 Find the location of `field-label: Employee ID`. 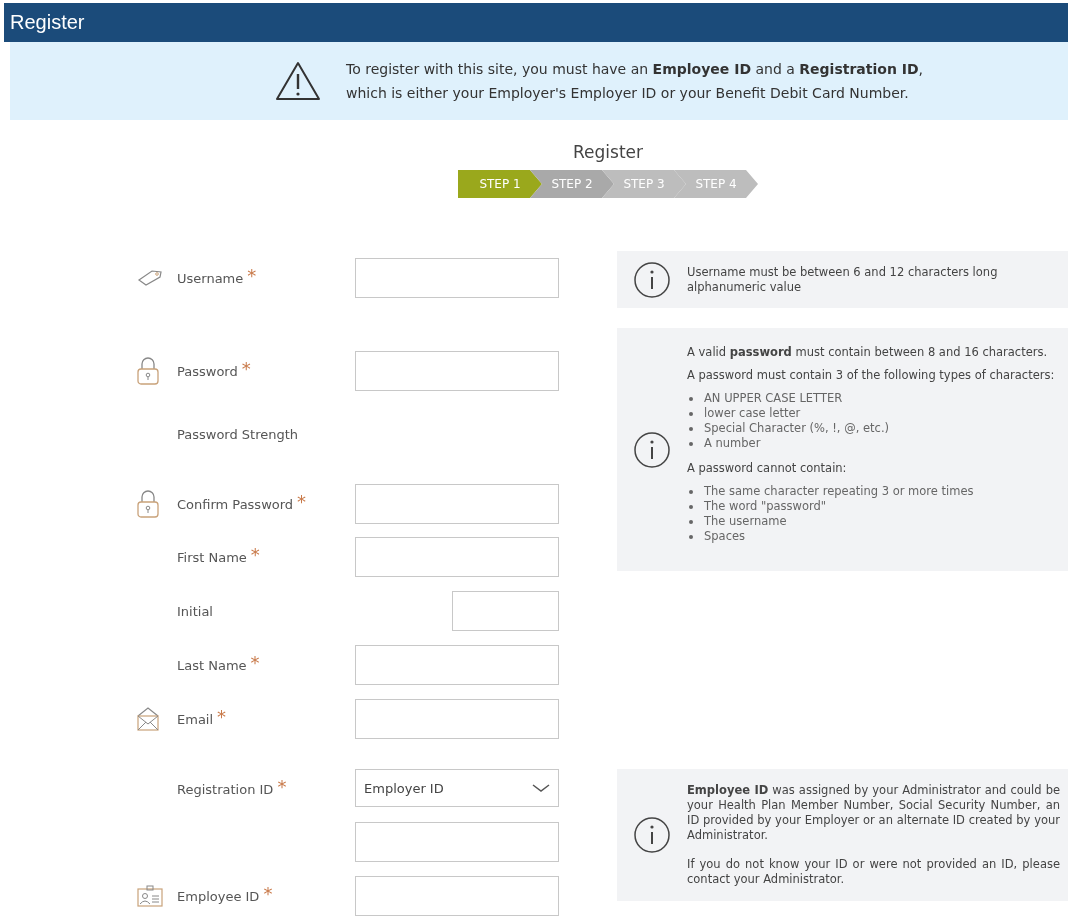

field-label: Employee ID is located at coordinates (218, 896).